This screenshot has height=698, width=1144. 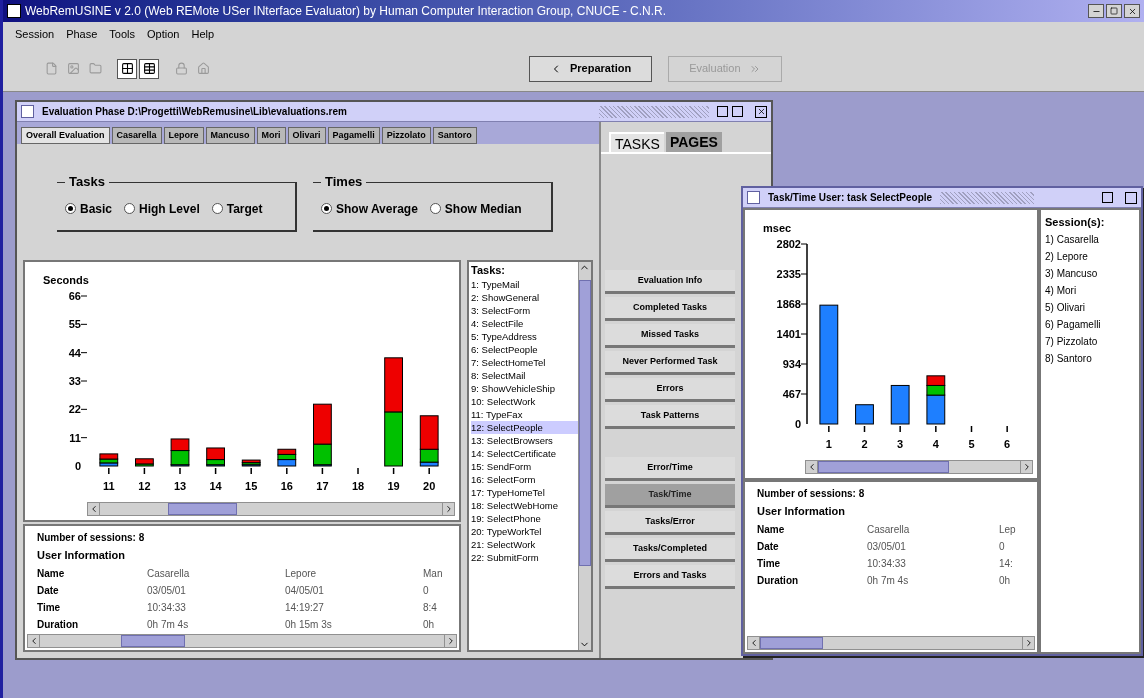 I want to click on y-tick-label: 11, so click(x=78, y=437).